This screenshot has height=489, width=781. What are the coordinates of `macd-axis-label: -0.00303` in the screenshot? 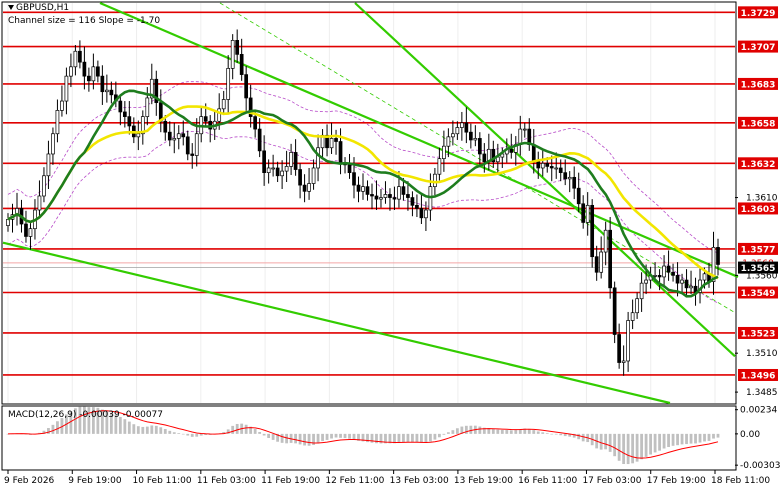 It's located at (760, 466).